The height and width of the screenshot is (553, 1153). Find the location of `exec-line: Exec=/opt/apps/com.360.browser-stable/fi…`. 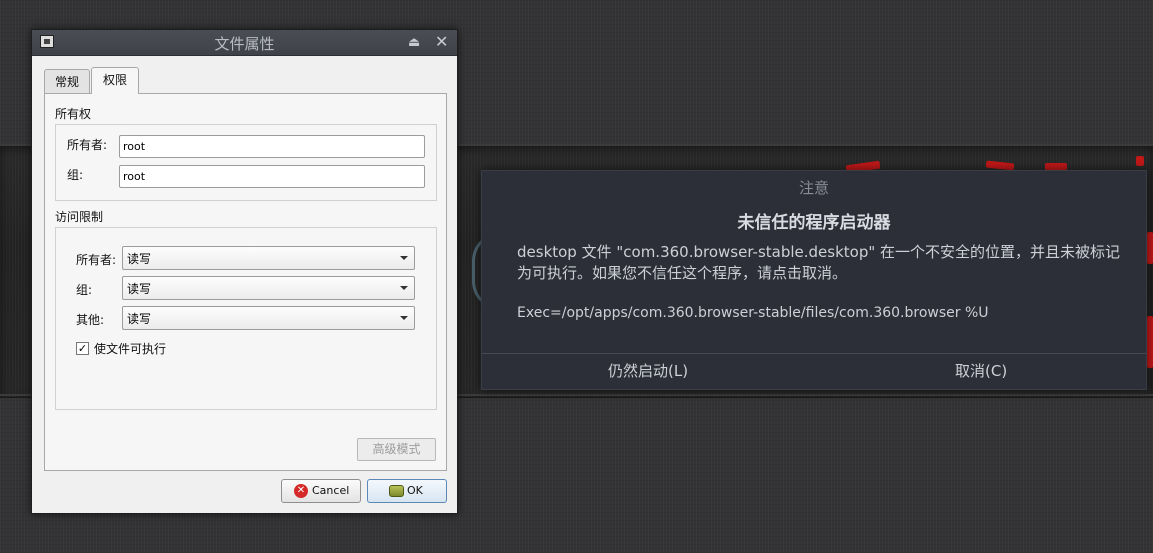

exec-line: Exec=/opt/apps/com.360.browser-stable/fi… is located at coordinates (753, 313).